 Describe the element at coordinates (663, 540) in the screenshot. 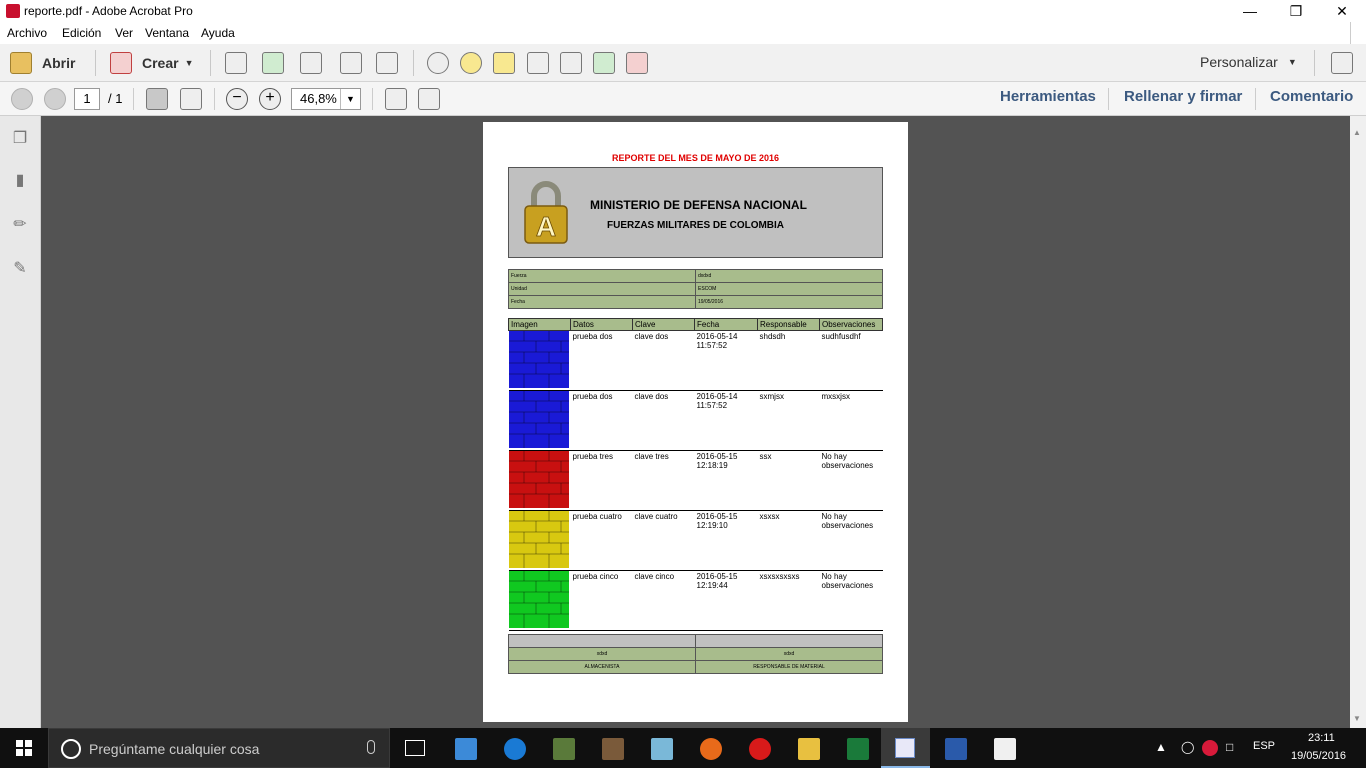

I see `row-clave: clave cuatro` at that location.